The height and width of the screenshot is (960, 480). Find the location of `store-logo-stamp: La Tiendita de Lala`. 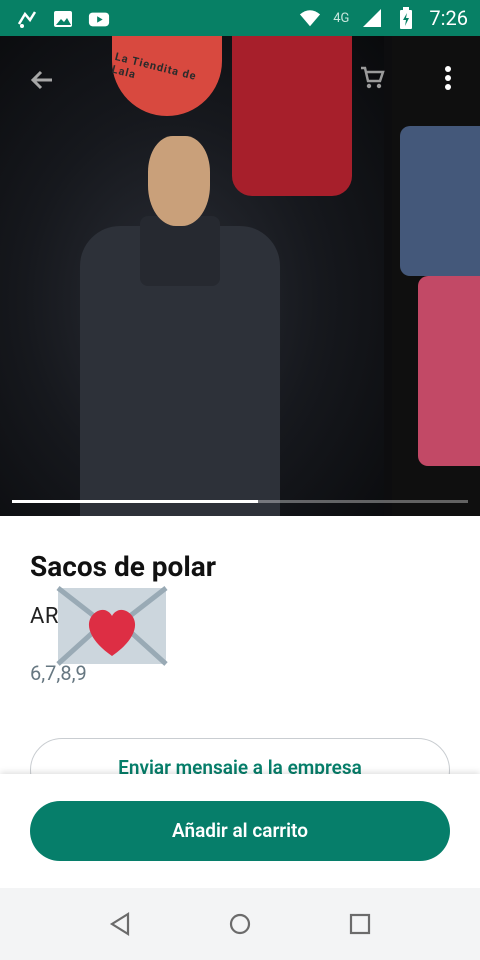

store-logo-stamp: La Tiendita de Lala is located at coordinates (166, 76).